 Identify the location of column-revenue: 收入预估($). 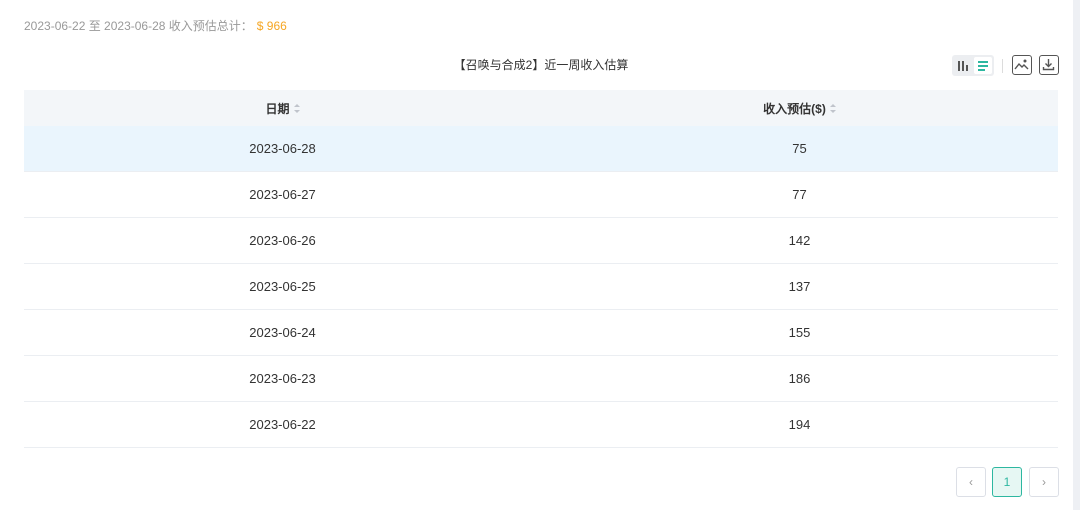
(799, 108).